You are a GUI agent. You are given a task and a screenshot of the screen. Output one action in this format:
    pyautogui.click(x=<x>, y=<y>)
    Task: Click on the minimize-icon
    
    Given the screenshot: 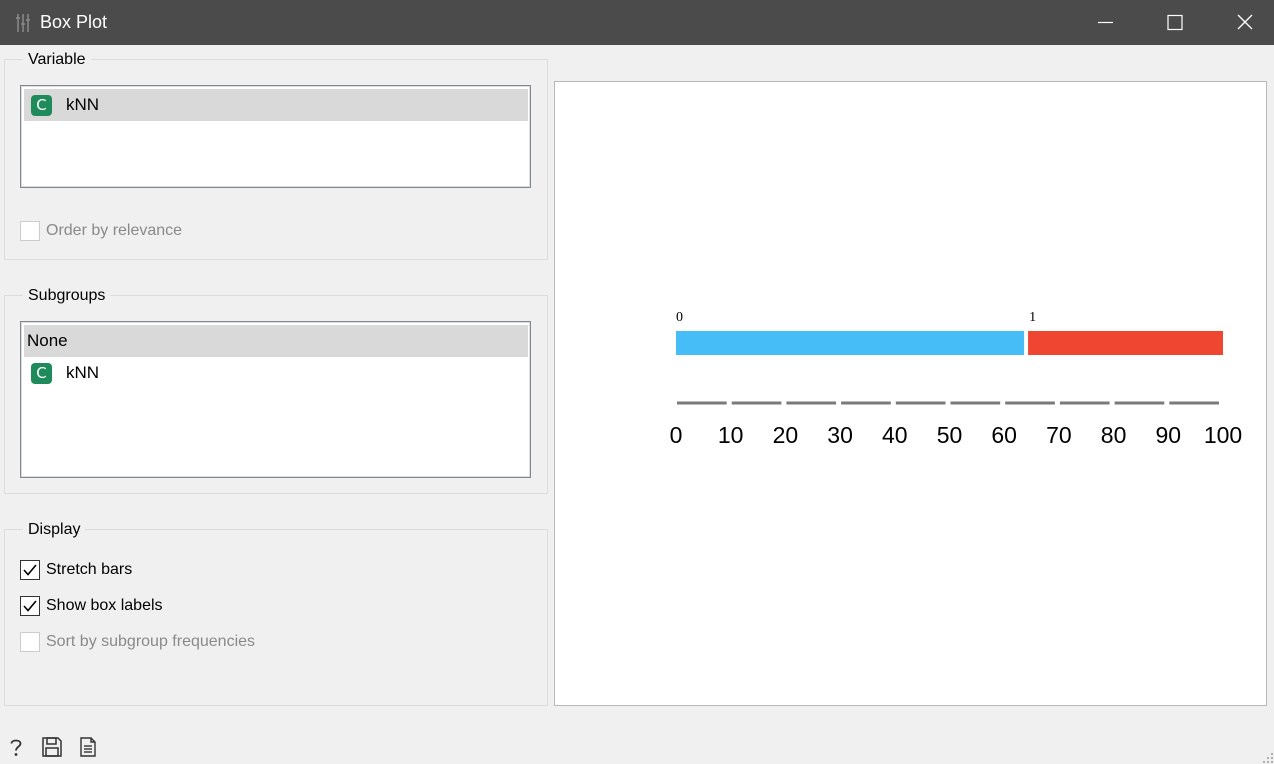 What is the action you would take?
    pyautogui.click(x=1105, y=22)
    